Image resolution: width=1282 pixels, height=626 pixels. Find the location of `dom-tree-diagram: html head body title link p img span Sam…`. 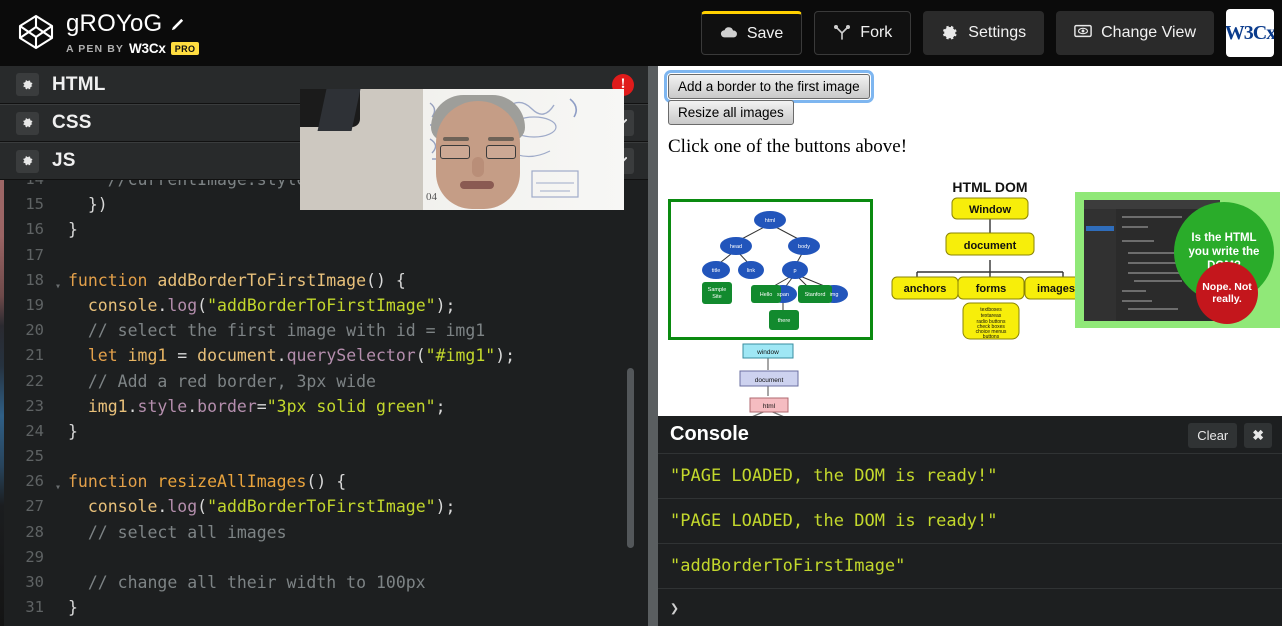

dom-tree-diagram: html head body title link p img span Sam… is located at coordinates (770, 269).